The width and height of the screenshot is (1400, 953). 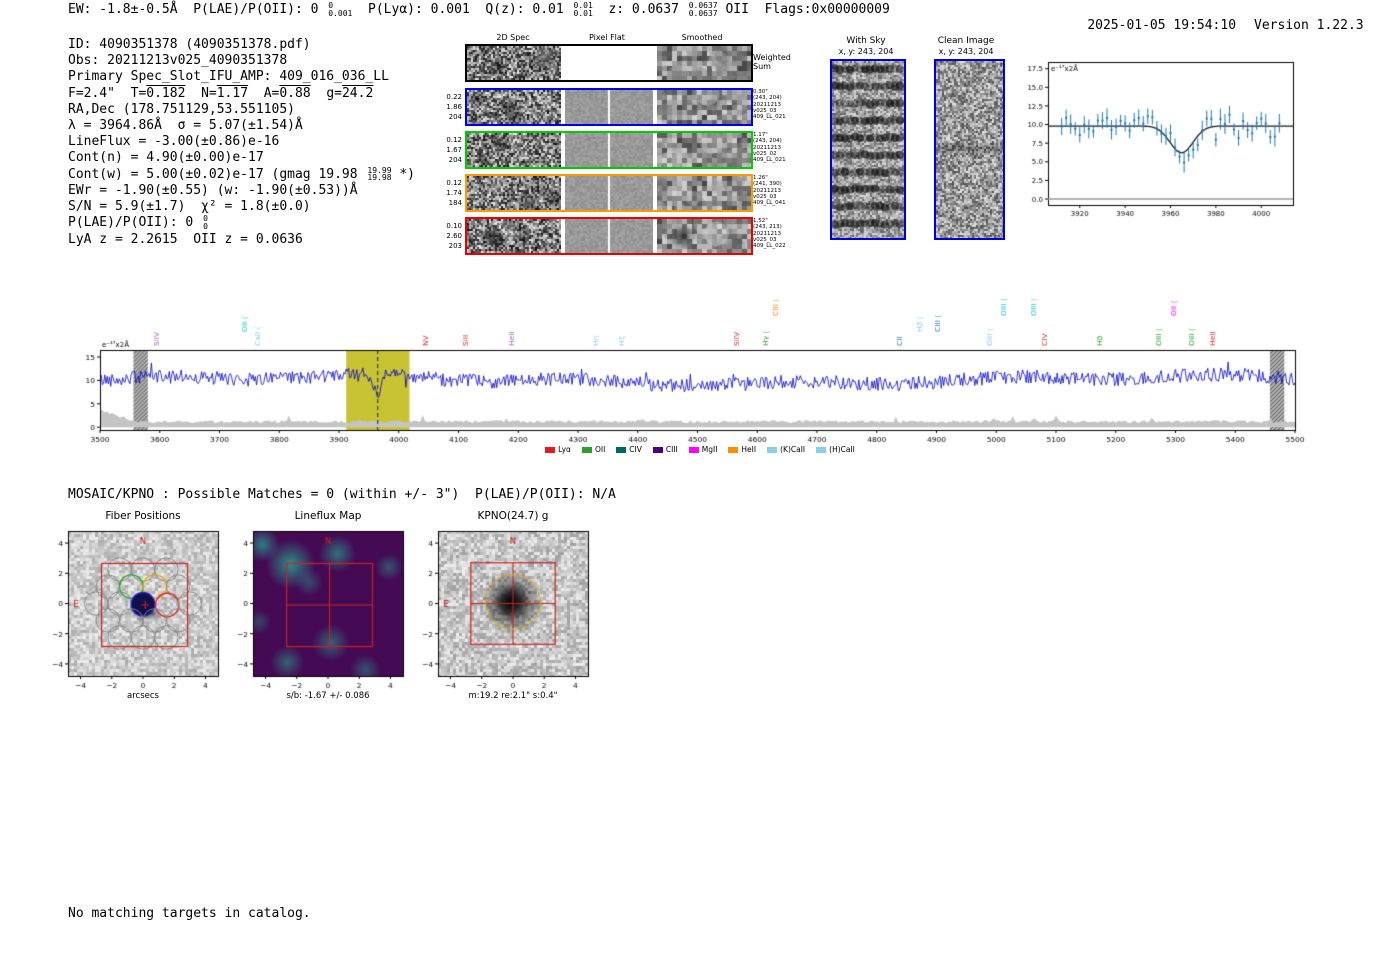 What do you see at coordinates (213, 190) in the screenshot?
I see `text-segment: EWr = -1.90(±0.55) (w: -1.90(±0.53))Å` at bounding box center [213, 190].